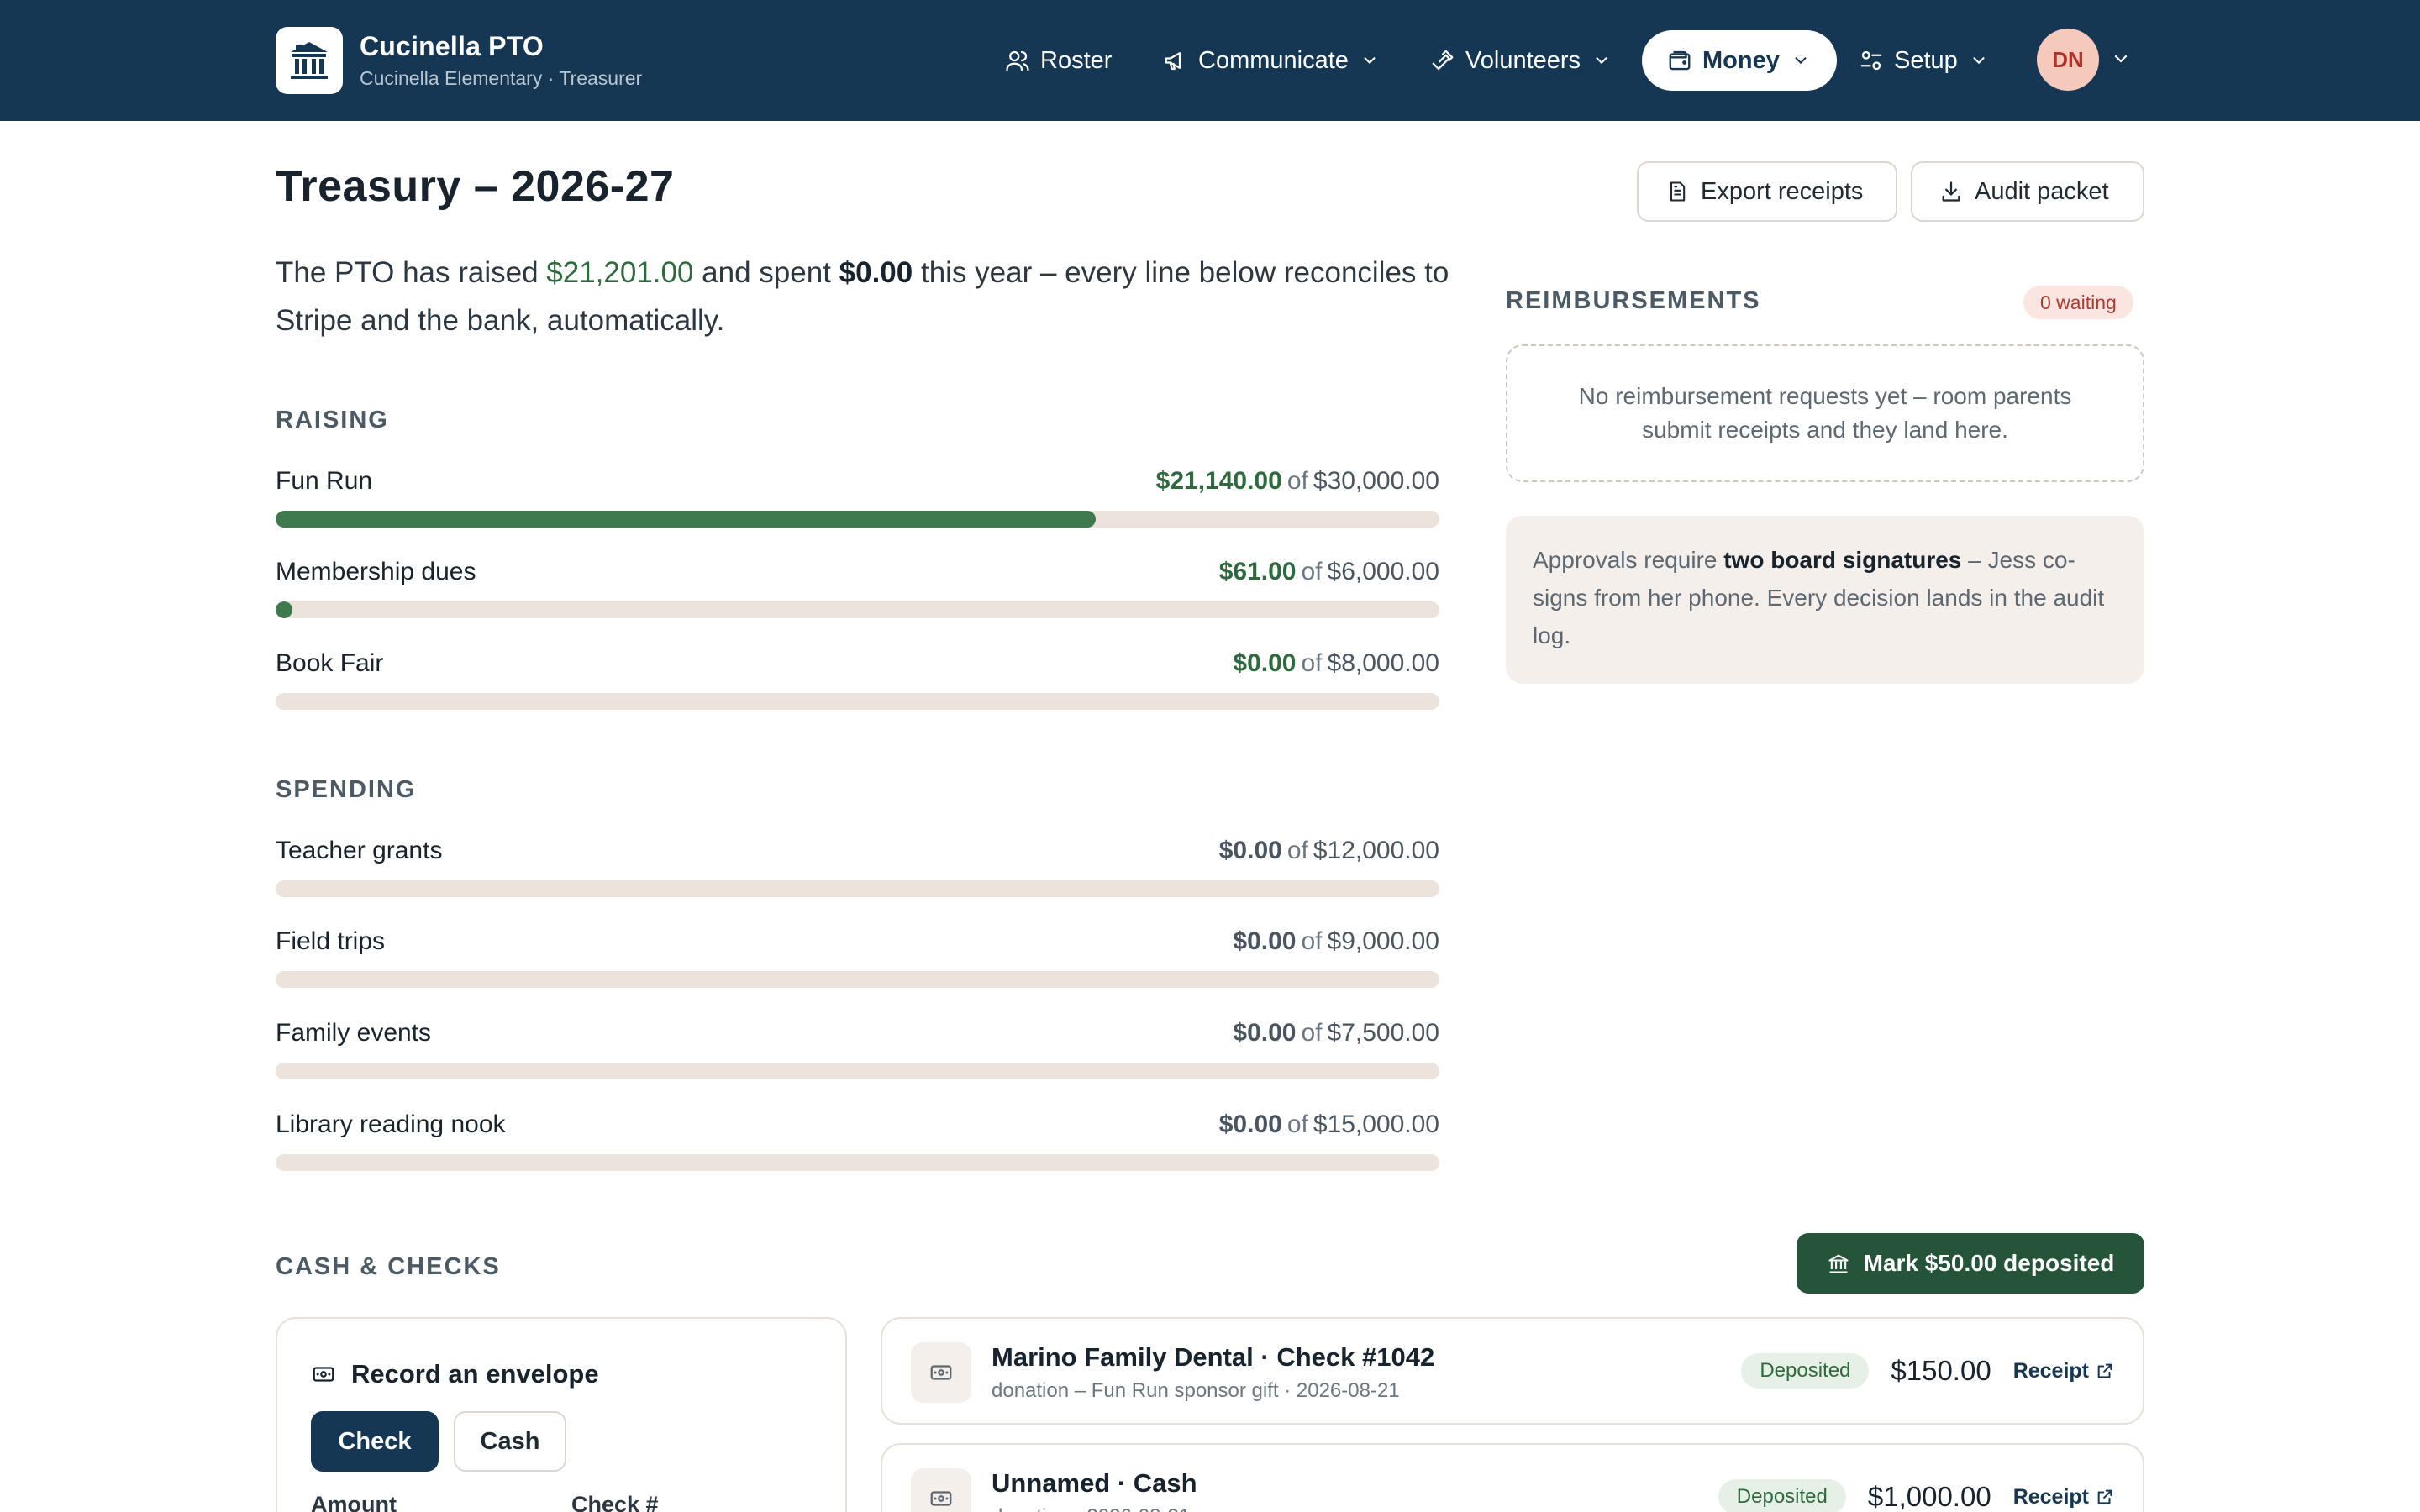 The image size is (2420, 1512). What do you see at coordinates (475, 1374) in the screenshot?
I see `record-envelope-label: Record an envelope` at bounding box center [475, 1374].